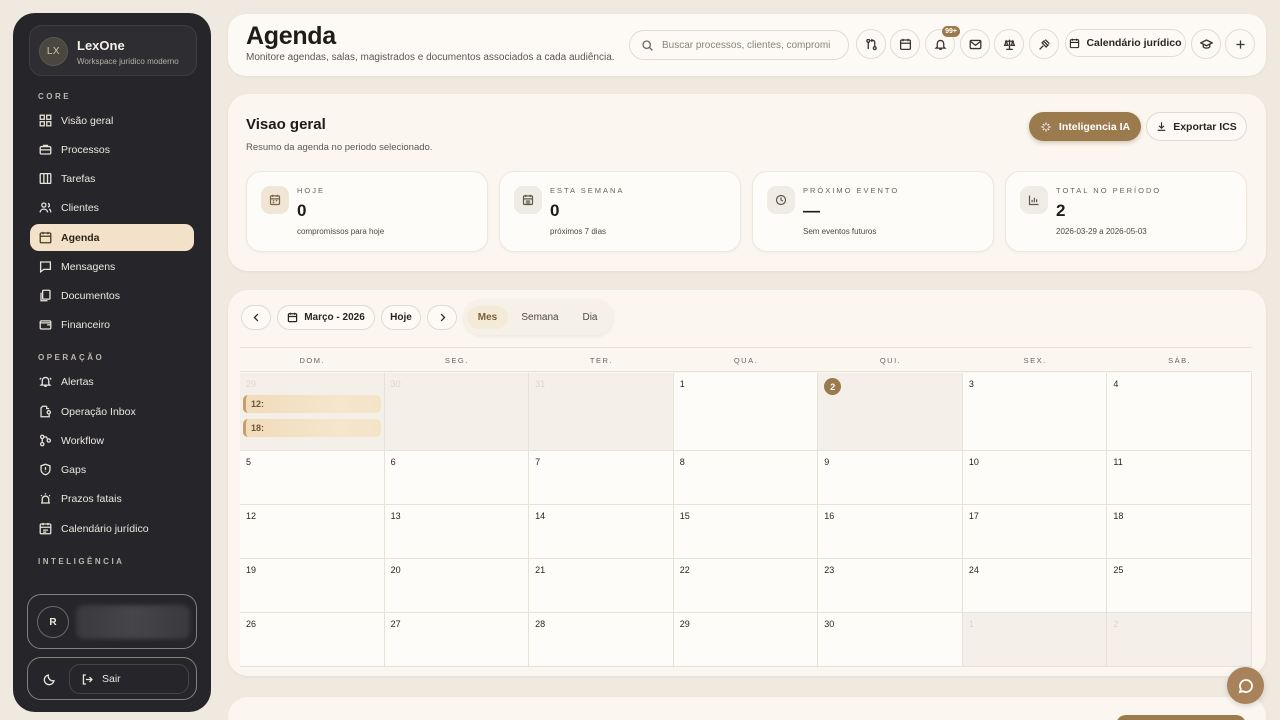 This screenshot has height=720, width=1280. Describe the element at coordinates (746, 478) in the screenshot. I see `calendar-day-cell: 8` at that location.